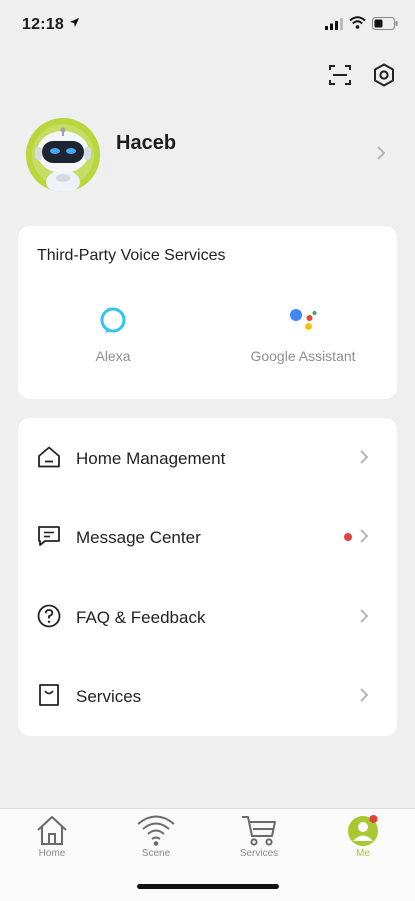 The image size is (415, 901). Describe the element at coordinates (52, 853) in the screenshot. I see `tab-label: Home` at that location.